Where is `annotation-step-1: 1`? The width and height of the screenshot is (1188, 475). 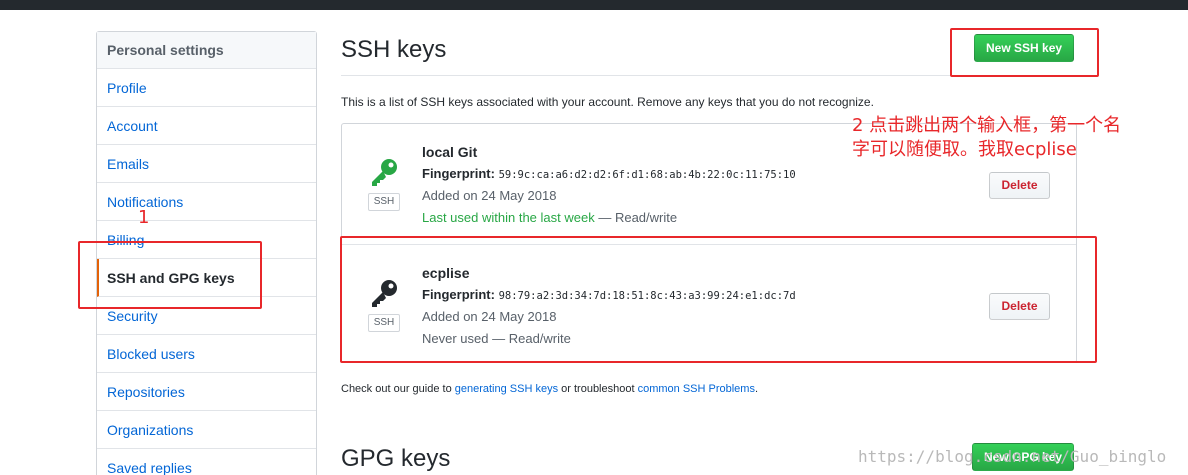
annotation-step-1: 1 is located at coordinates (144, 217).